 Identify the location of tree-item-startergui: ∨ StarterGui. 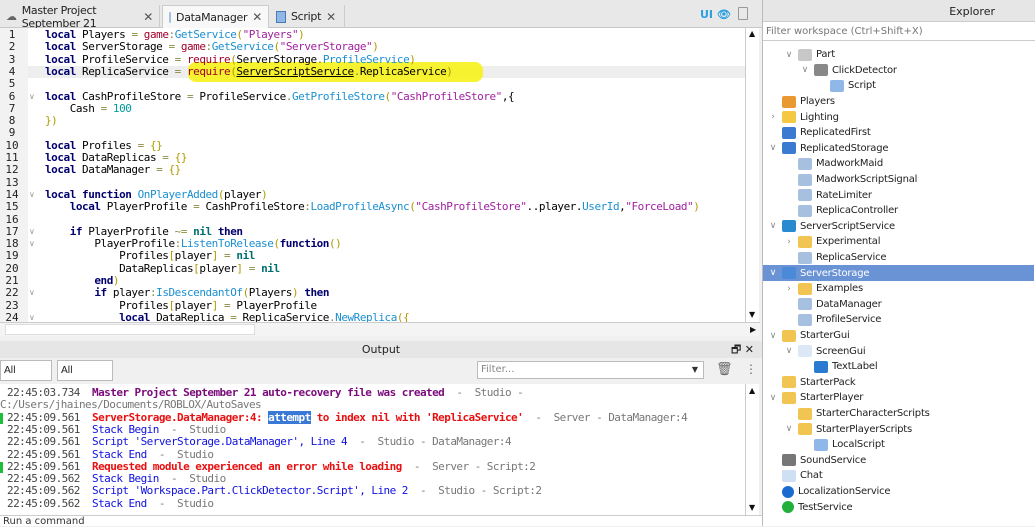
(898, 336).